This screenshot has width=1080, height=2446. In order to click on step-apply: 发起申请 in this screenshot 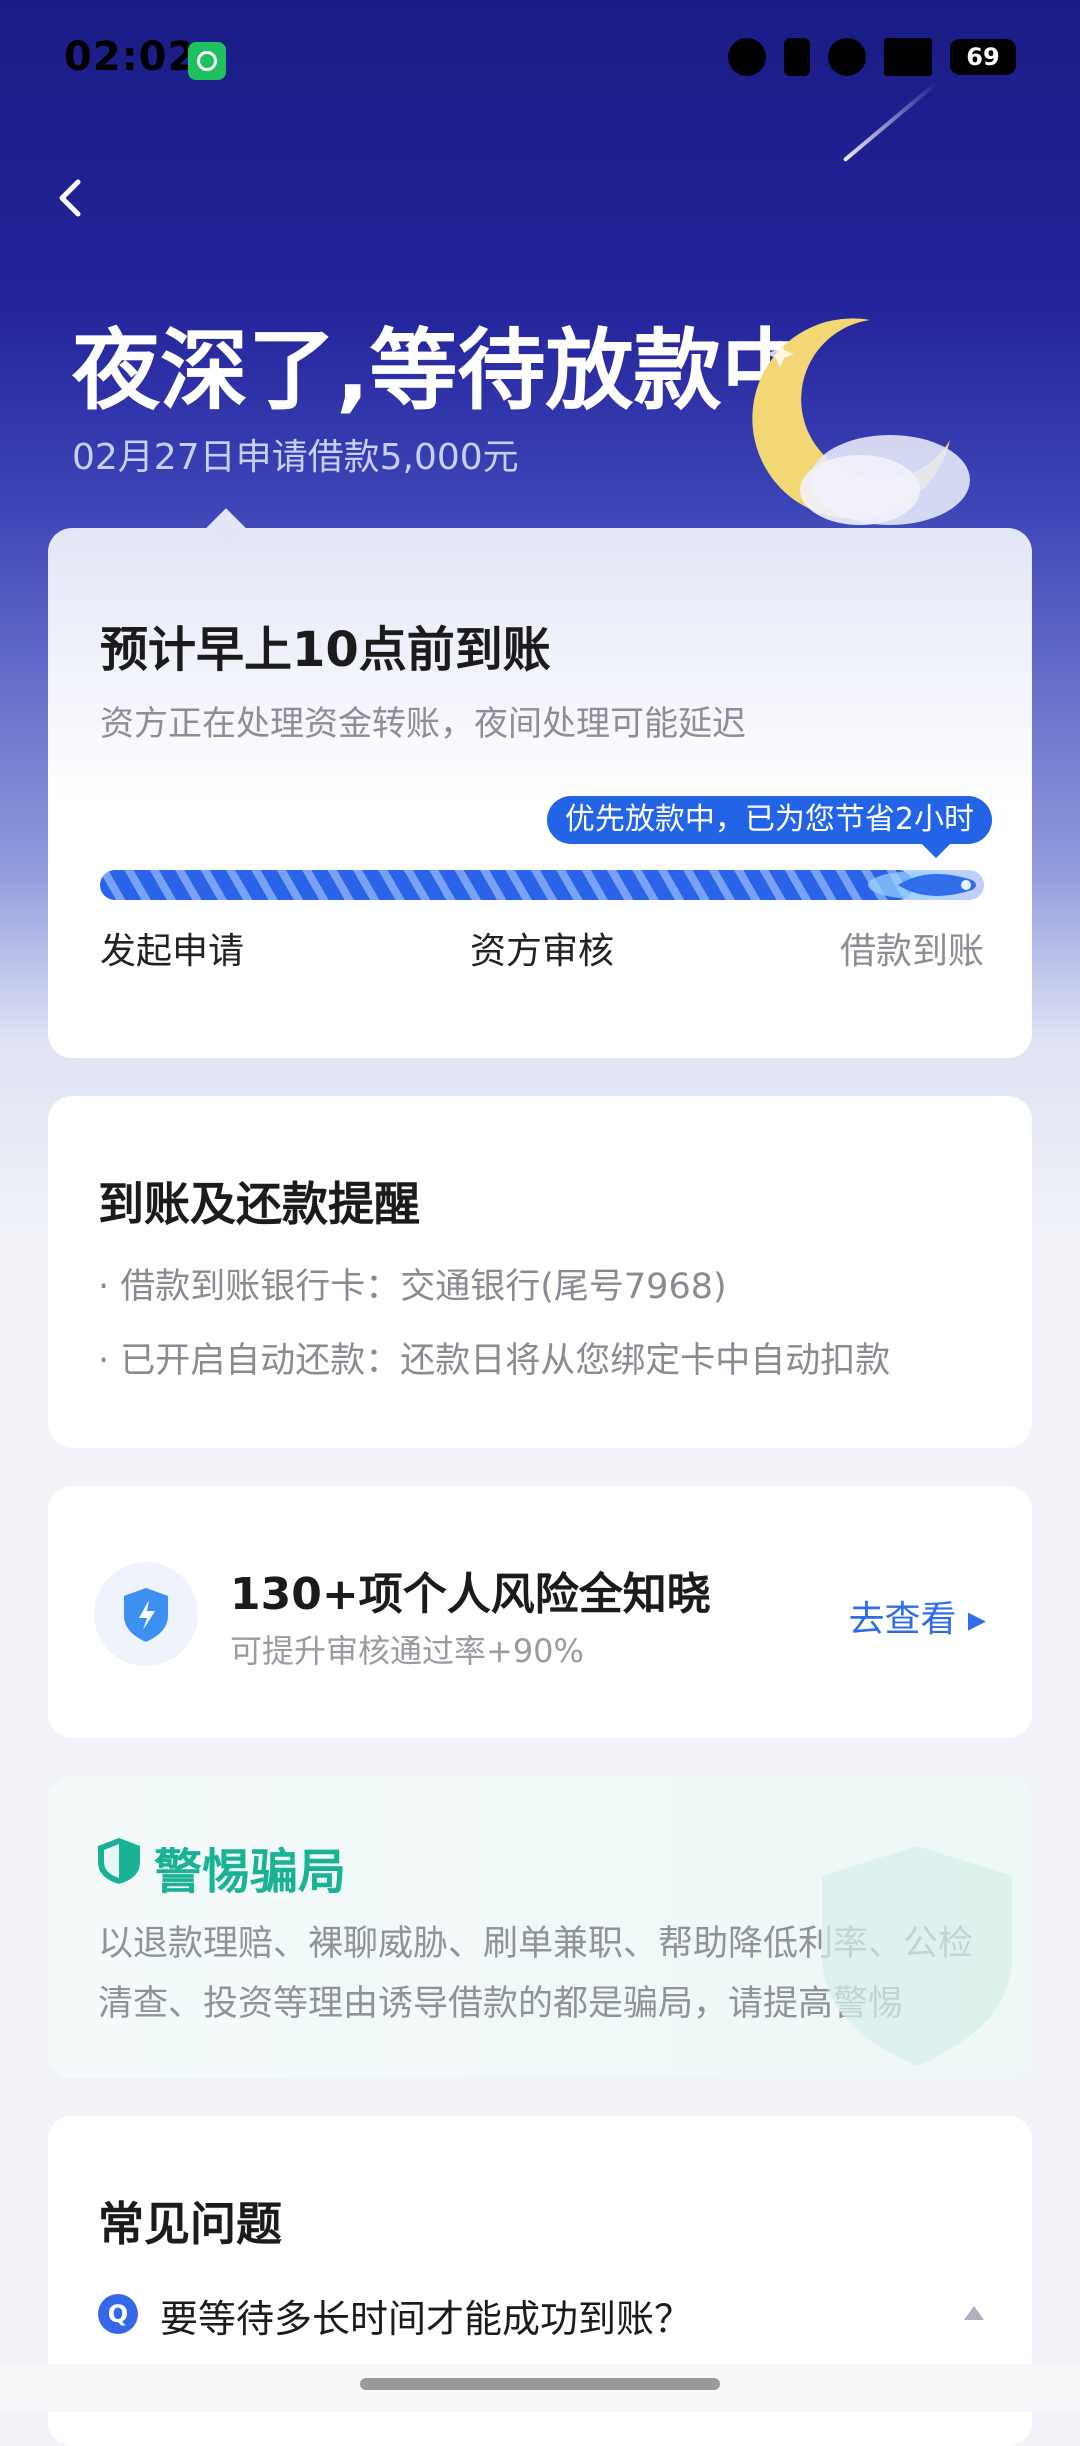, I will do `click(172, 951)`.